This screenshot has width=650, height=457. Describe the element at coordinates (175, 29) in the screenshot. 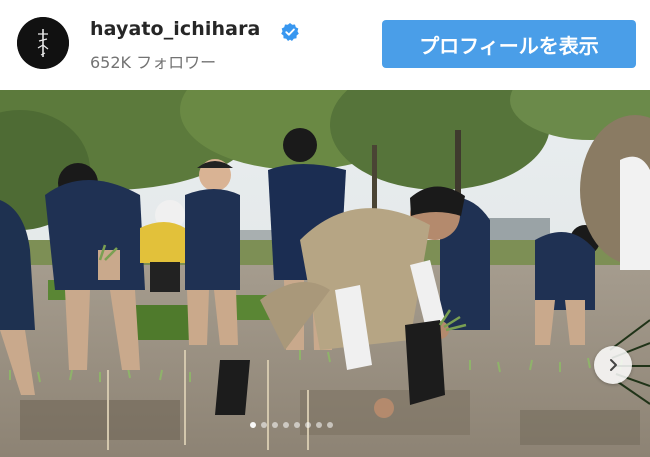

I see `username: hayato_ichihara` at that location.